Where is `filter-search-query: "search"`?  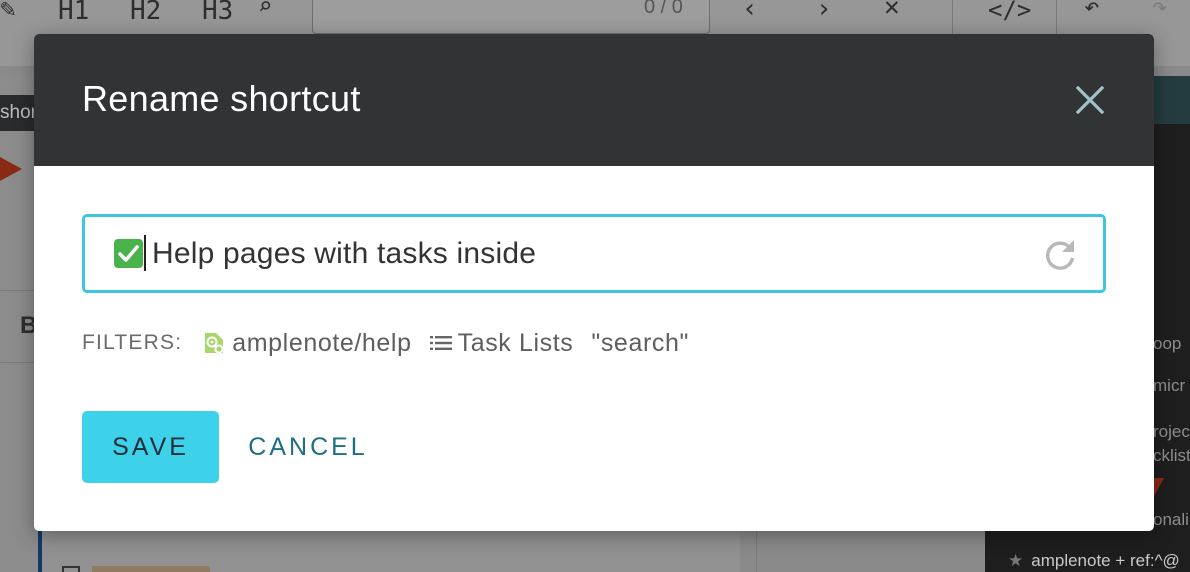
filter-search-query: "search" is located at coordinates (640, 343).